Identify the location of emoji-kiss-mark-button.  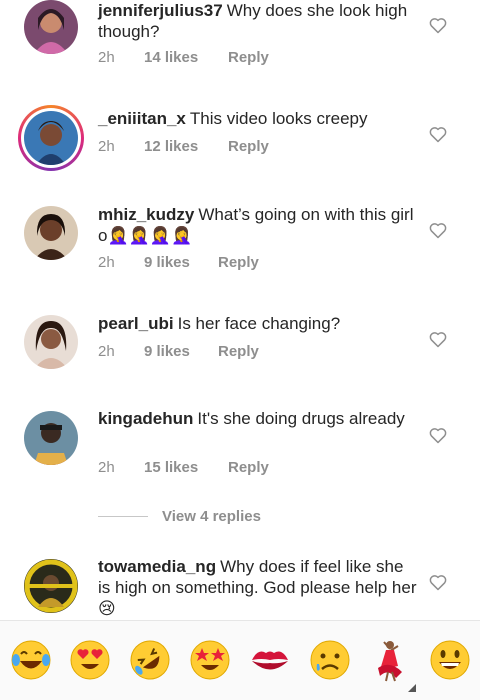
(270, 660).